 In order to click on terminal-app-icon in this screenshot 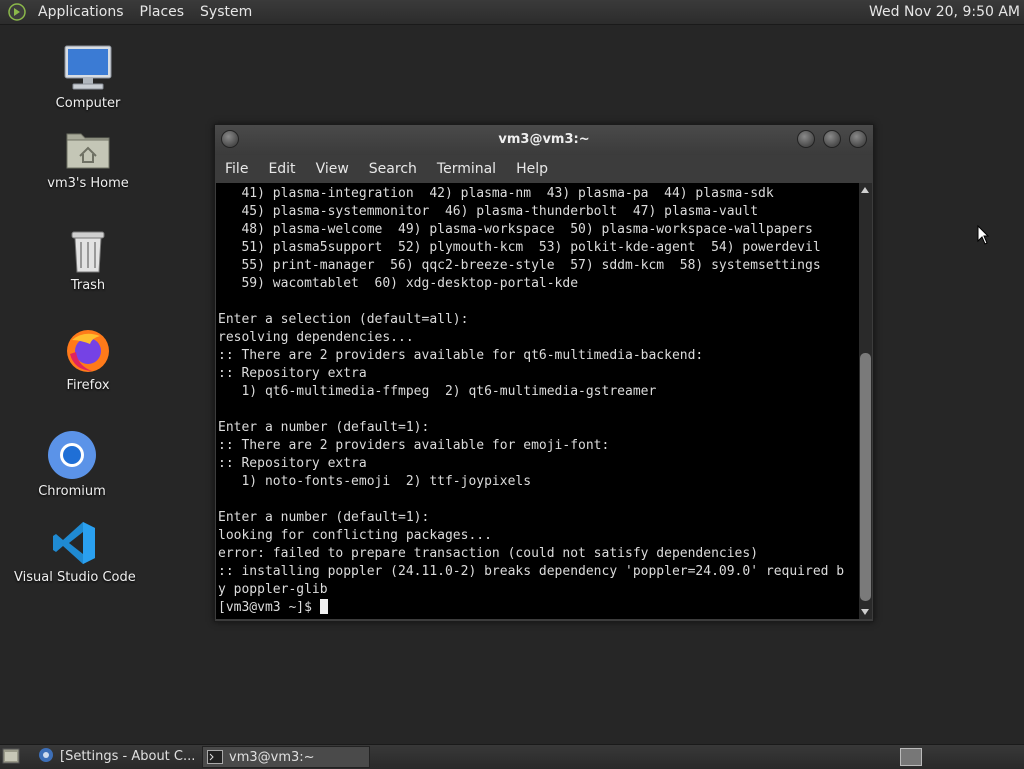, I will do `click(215, 757)`.